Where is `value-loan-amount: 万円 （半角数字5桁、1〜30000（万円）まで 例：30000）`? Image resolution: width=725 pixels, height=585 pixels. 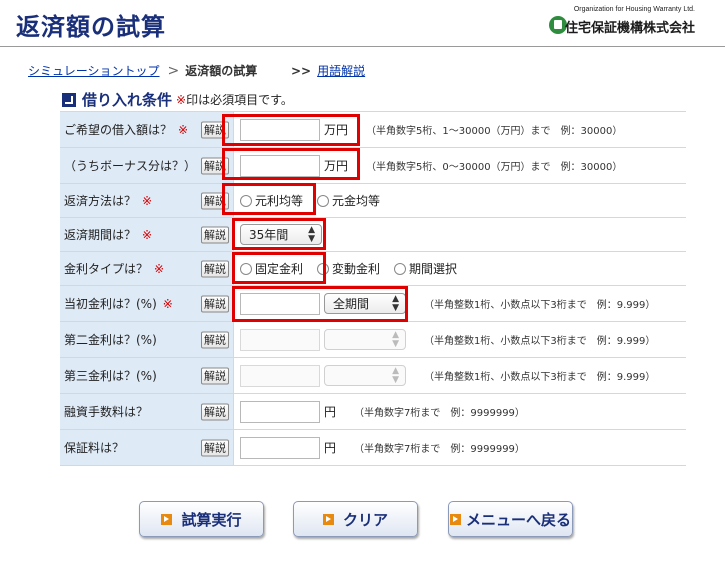
value-loan-amount: 万円 （半角数字5桁、1〜30000（万円）まで 例：30000） is located at coordinates (460, 129).